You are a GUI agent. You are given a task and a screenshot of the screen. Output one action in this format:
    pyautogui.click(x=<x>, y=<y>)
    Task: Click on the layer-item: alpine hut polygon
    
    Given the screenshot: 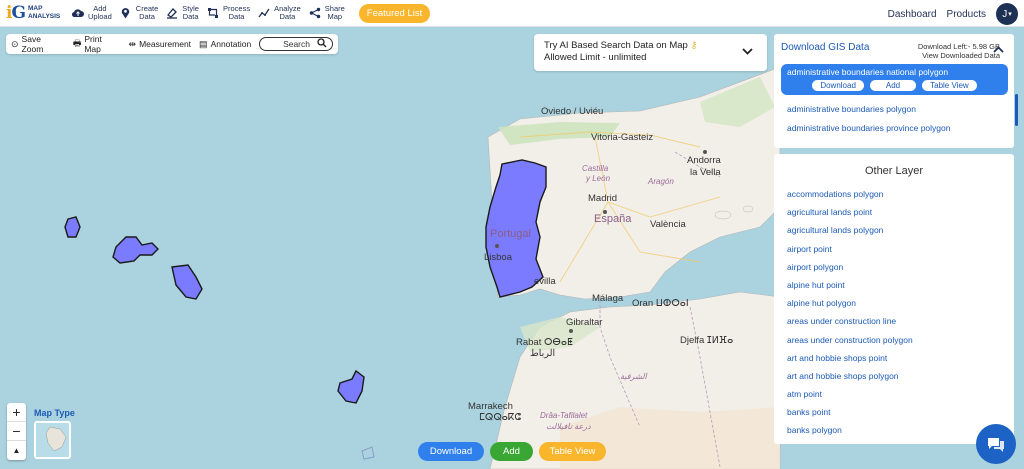 What is the action you would take?
    pyautogui.click(x=894, y=303)
    